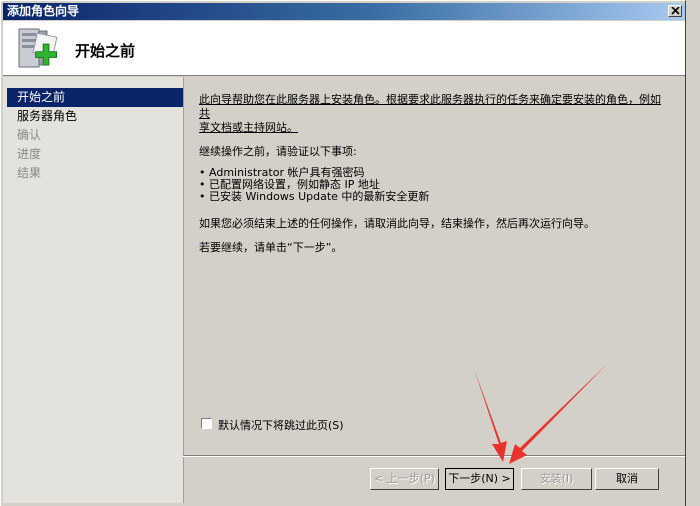 The image size is (700, 506). What do you see at coordinates (29, 154) in the screenshot?
I see `sidebar-item-progress: 进度` at bounding box center [29, 154].